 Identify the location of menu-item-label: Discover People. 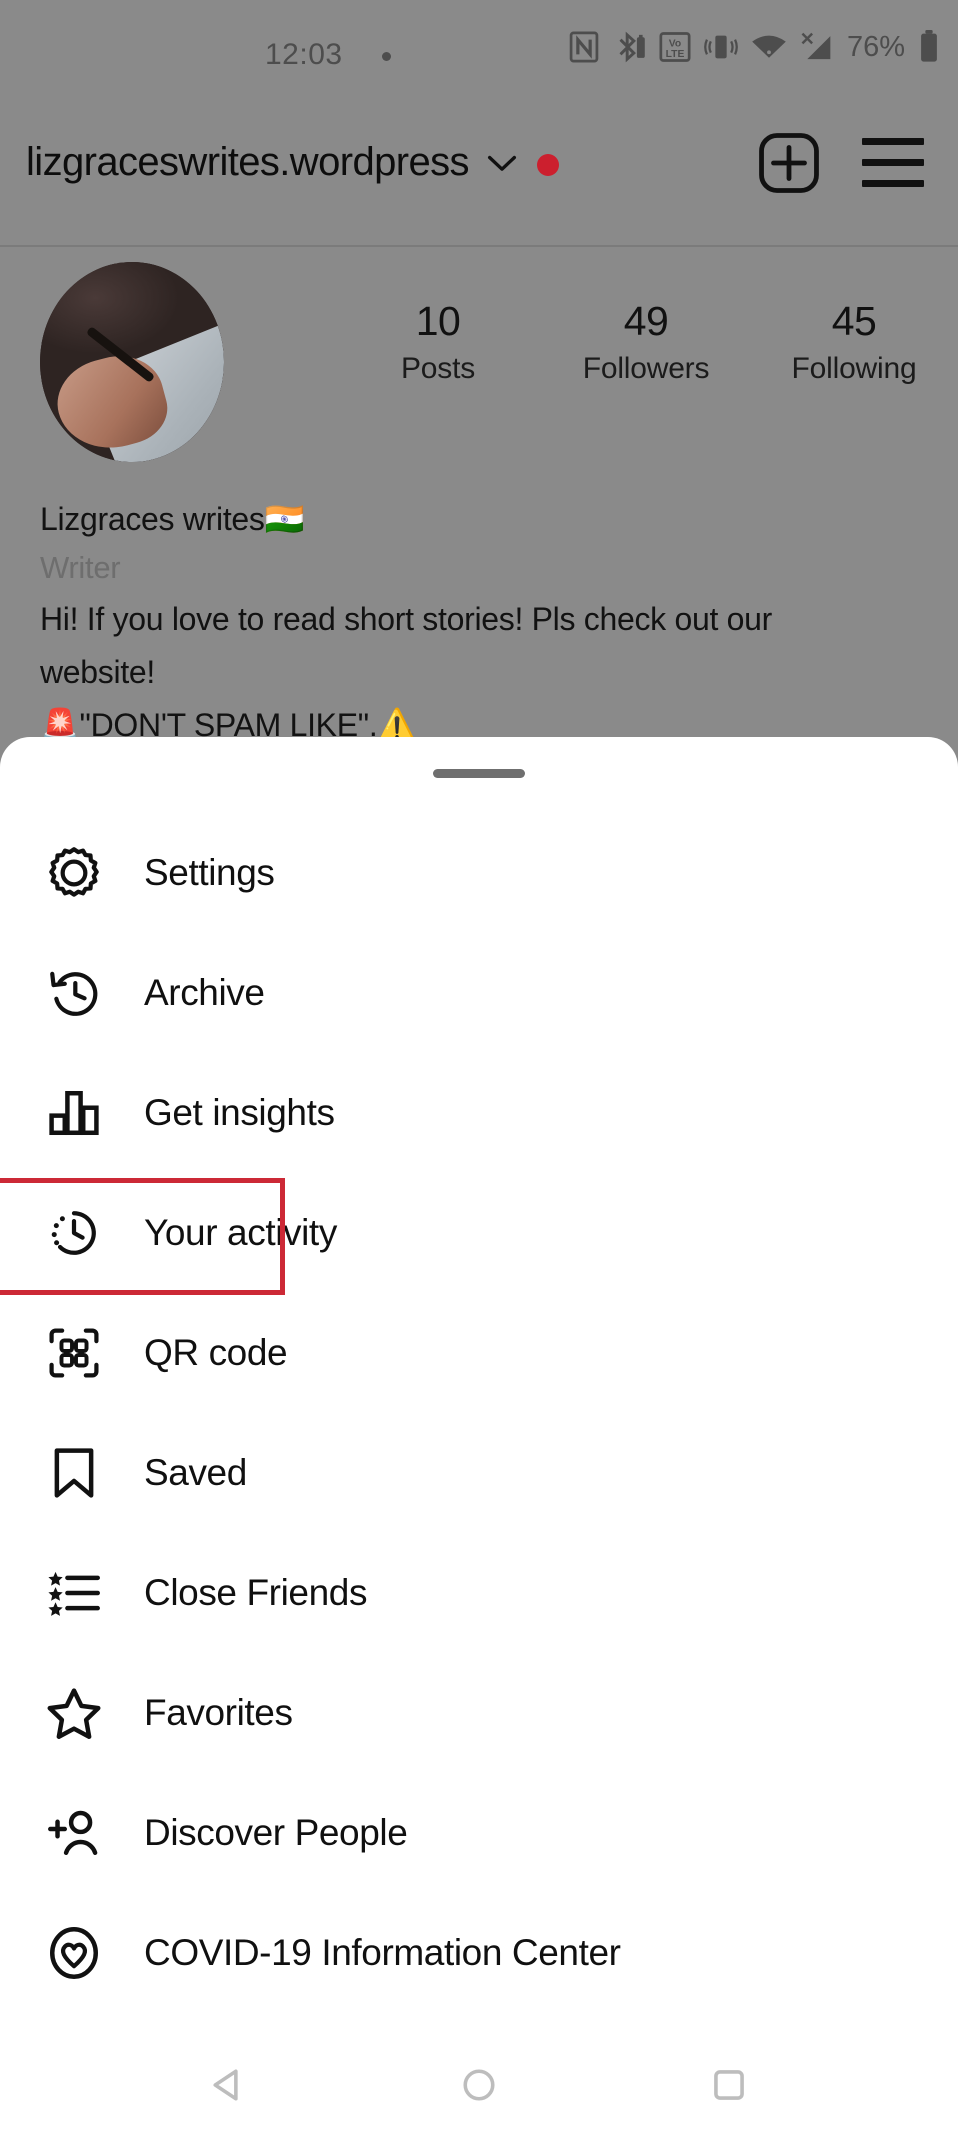
(276, 1832).